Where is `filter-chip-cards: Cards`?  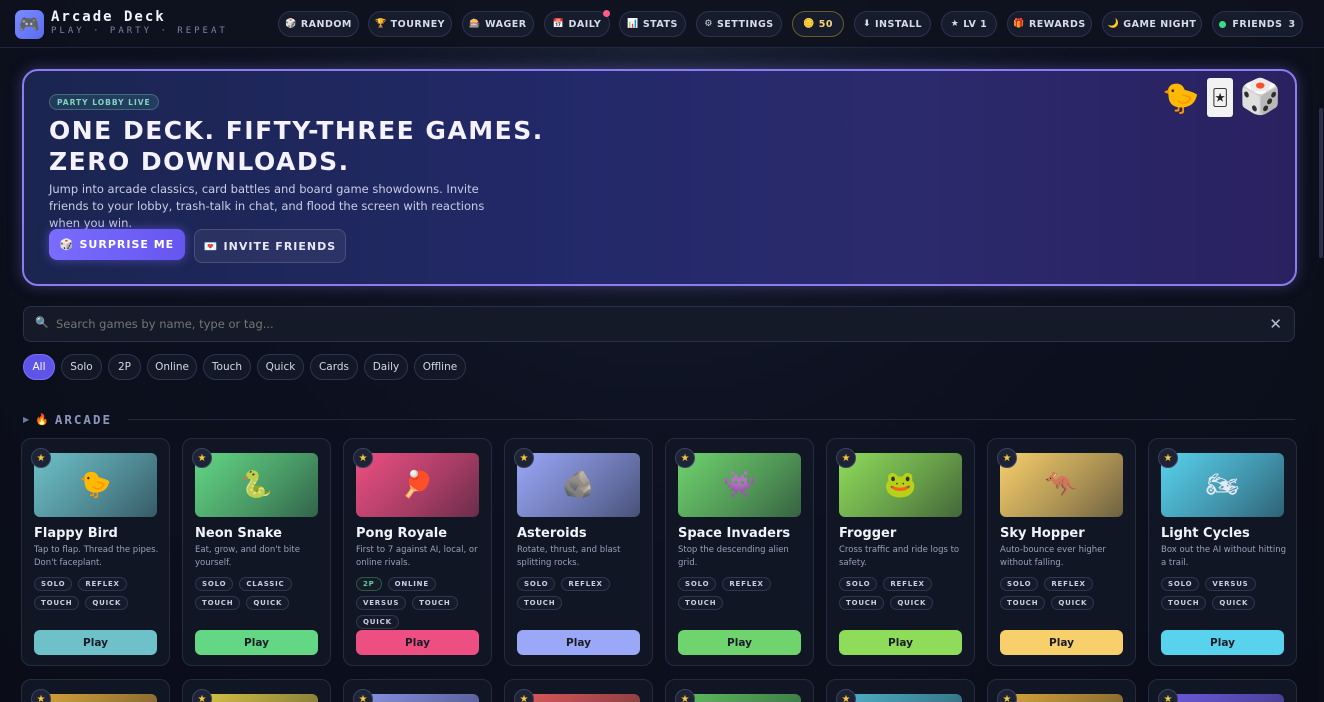
filter-chip-cards: Cards is located at coordinates (334, 367).